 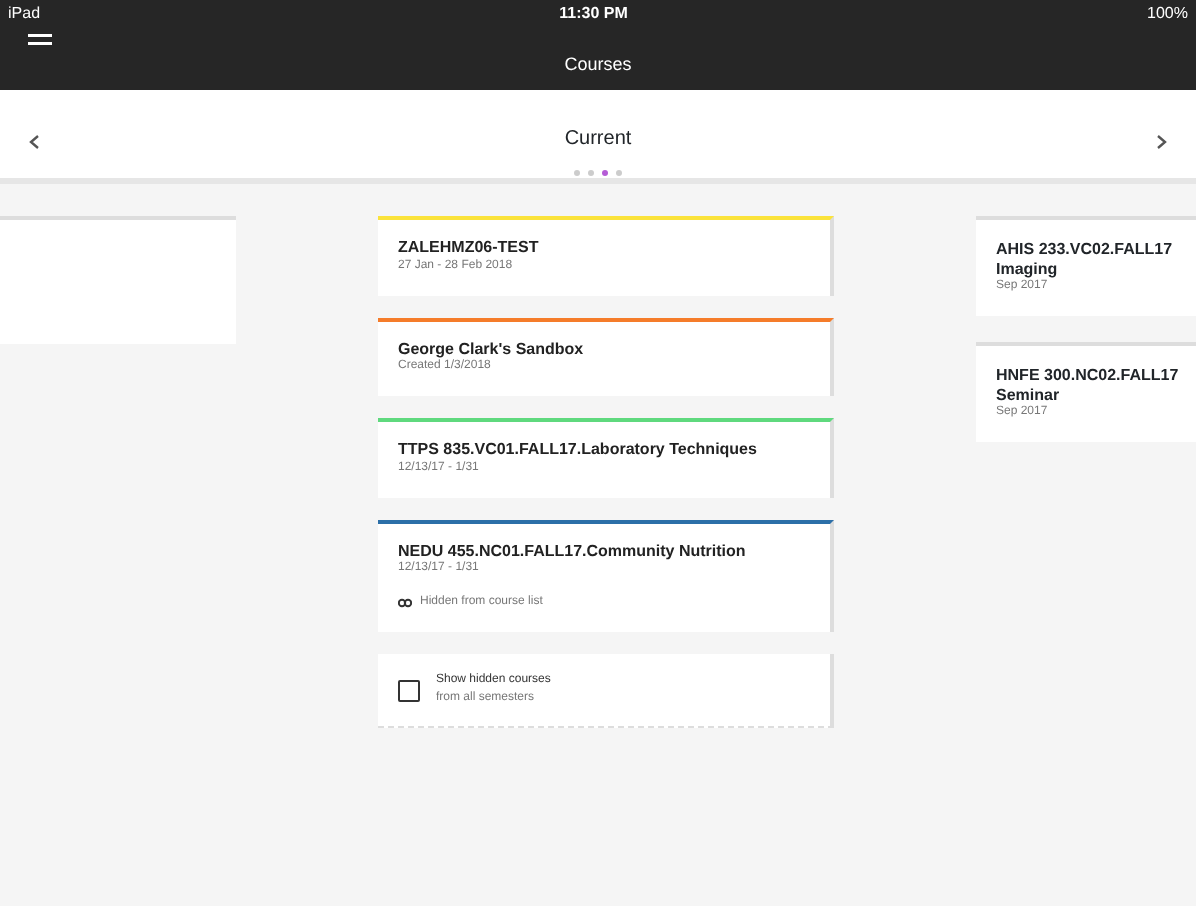 What do you see at coordinates (492, 348) in the screenshot?
I see `course-title: George Clark's Sandbox` at bounding box center [492, 348].